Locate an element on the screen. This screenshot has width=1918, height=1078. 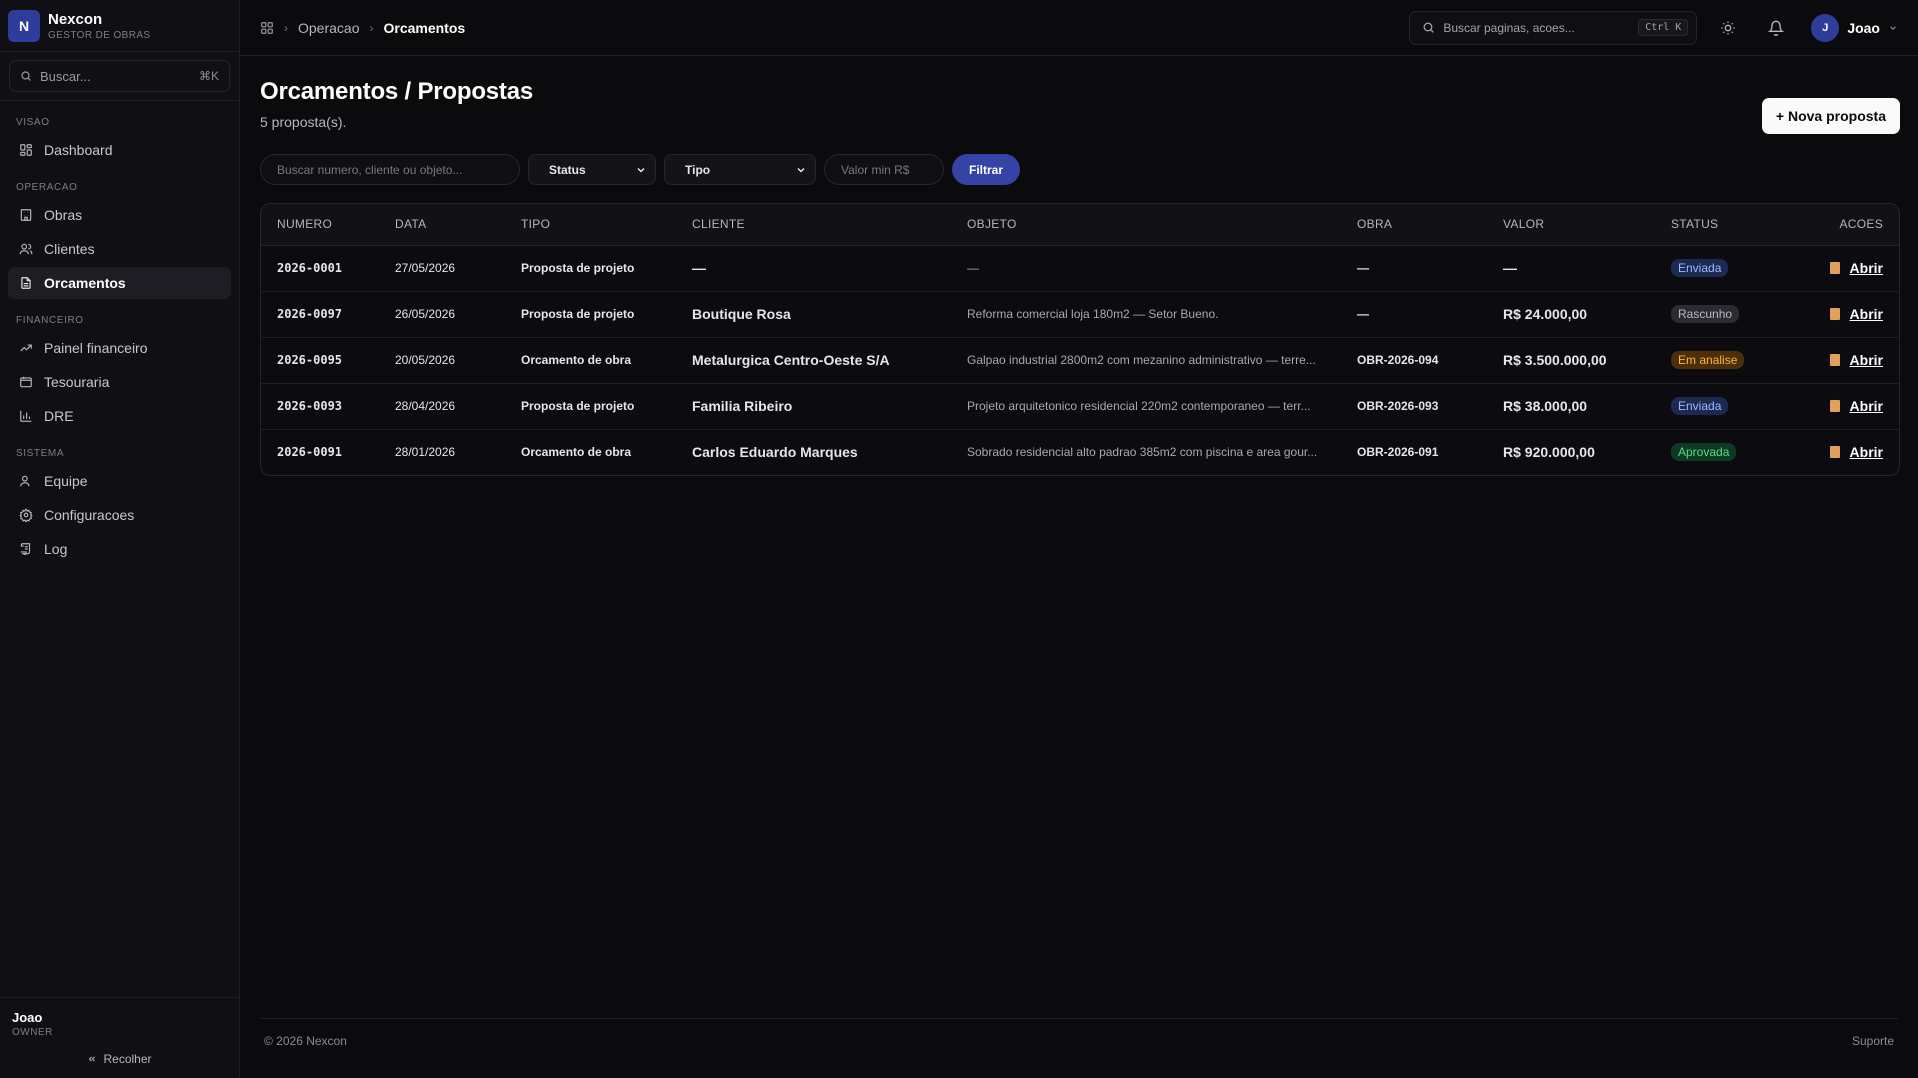
breadcrumb-operacao: Operacao is located at coordinates (328, 28).